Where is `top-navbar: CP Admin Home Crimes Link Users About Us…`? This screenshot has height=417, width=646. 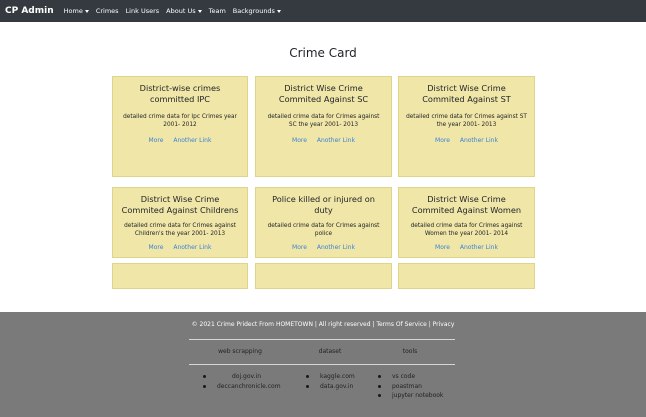 top-navbar: CP Admin Home Crimes Link Users About Us… is located at coordinates (323, 11).